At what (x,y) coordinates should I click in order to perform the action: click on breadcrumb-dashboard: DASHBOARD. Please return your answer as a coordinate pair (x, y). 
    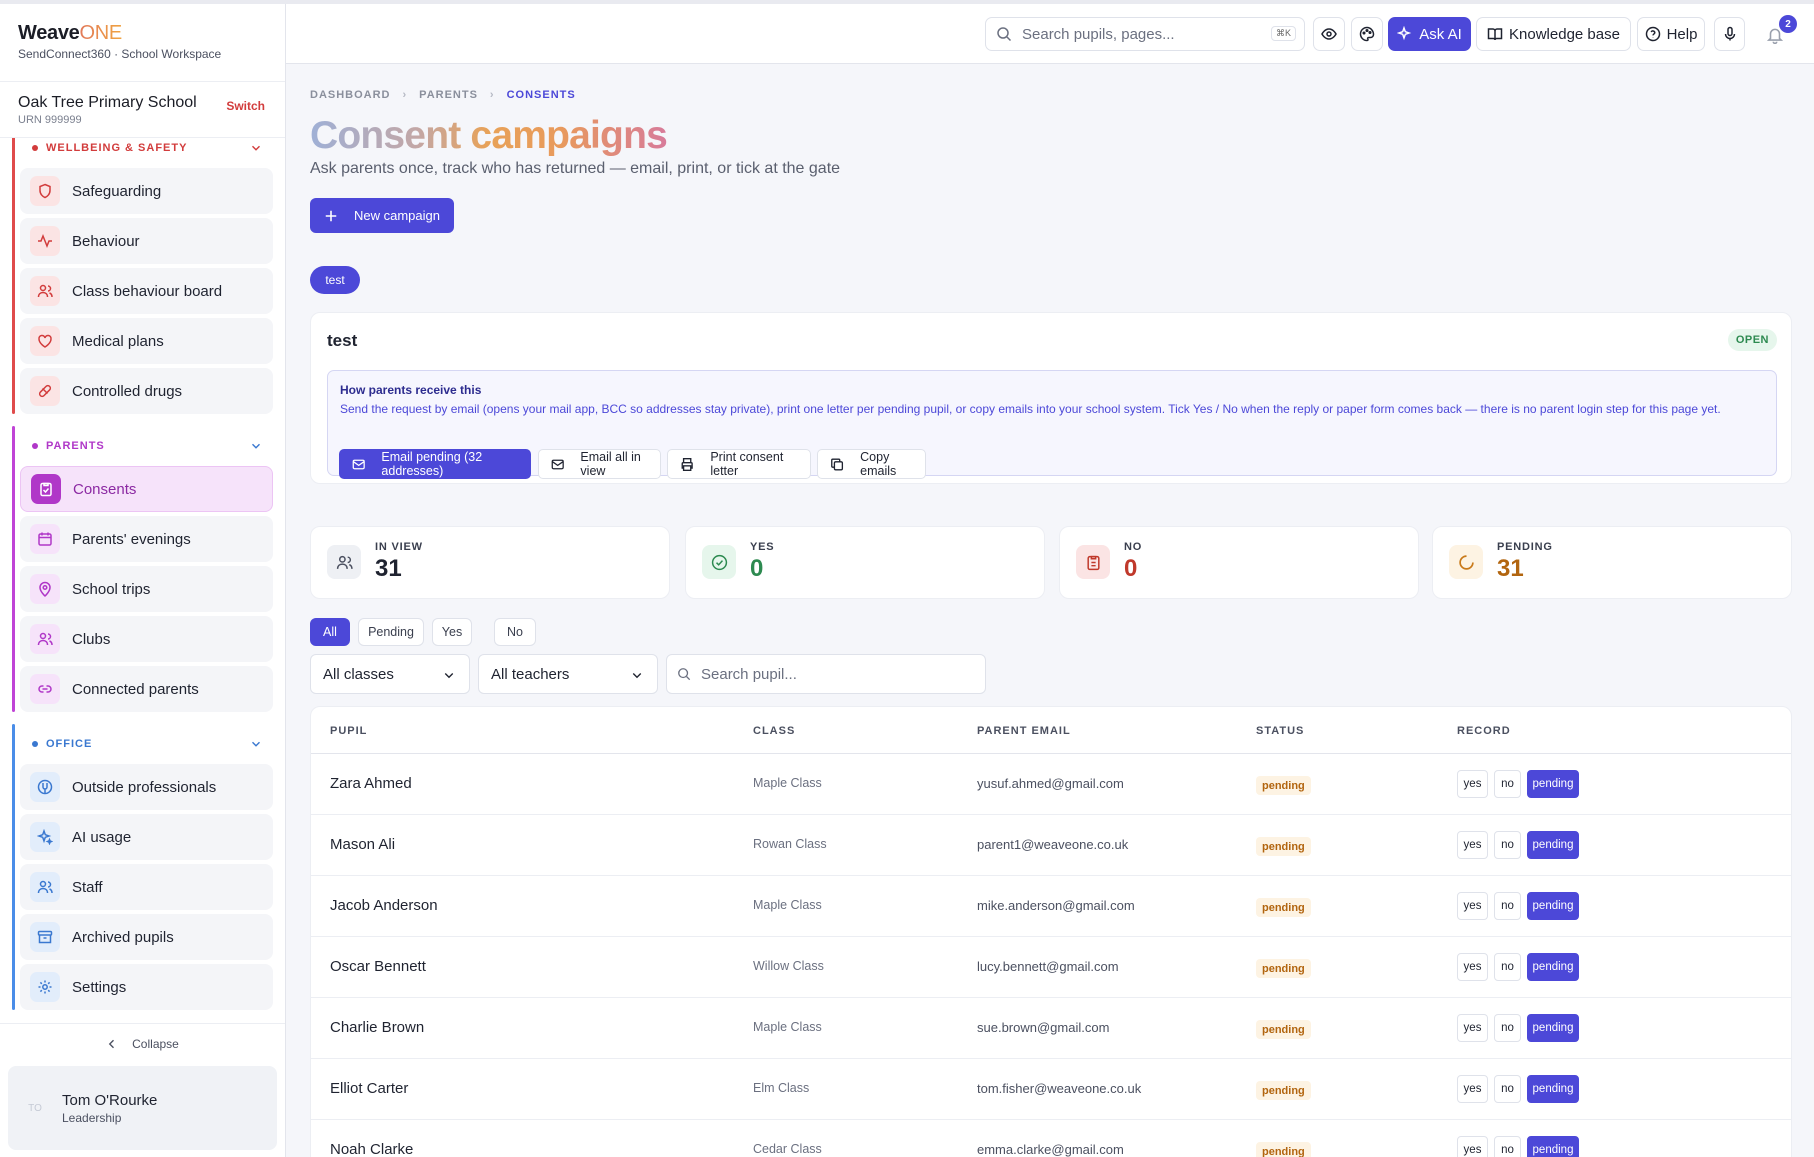
    Looking at the image, I should click on (350, 95).